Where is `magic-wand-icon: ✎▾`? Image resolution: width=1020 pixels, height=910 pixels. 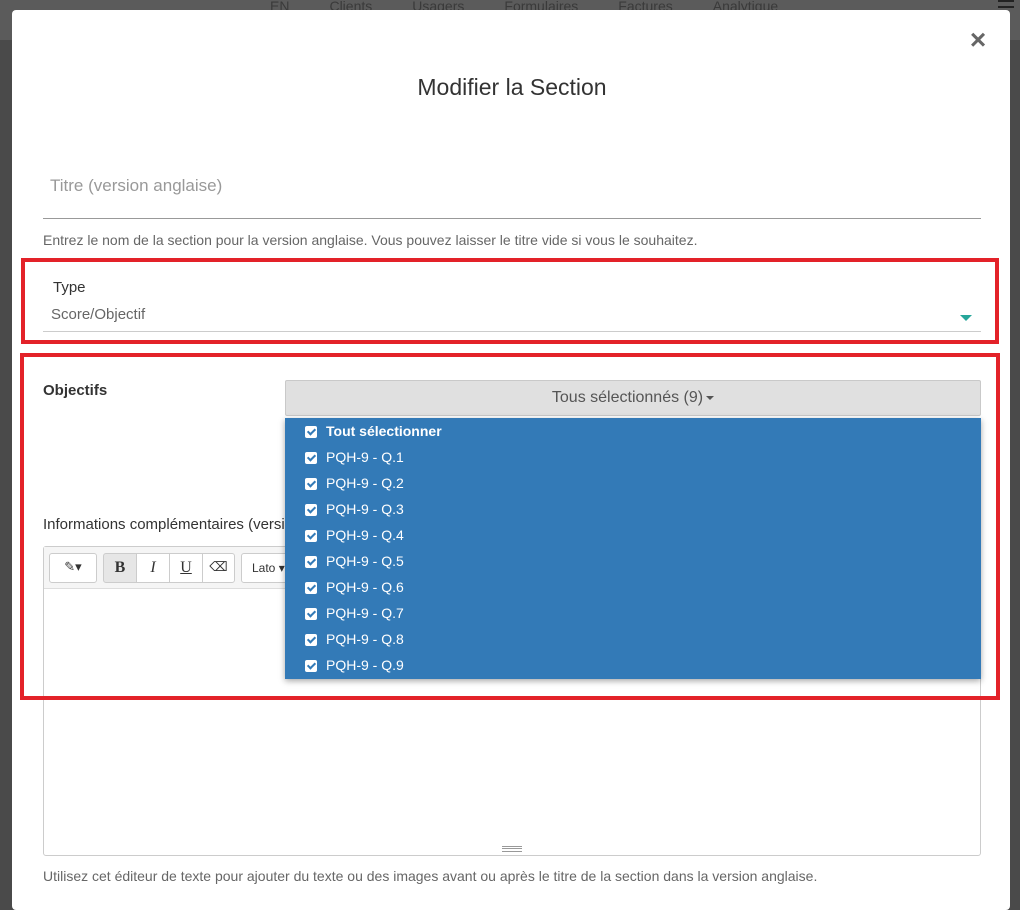 magic-wand-icon: ✎▾ is located at coordinates (73, 568).